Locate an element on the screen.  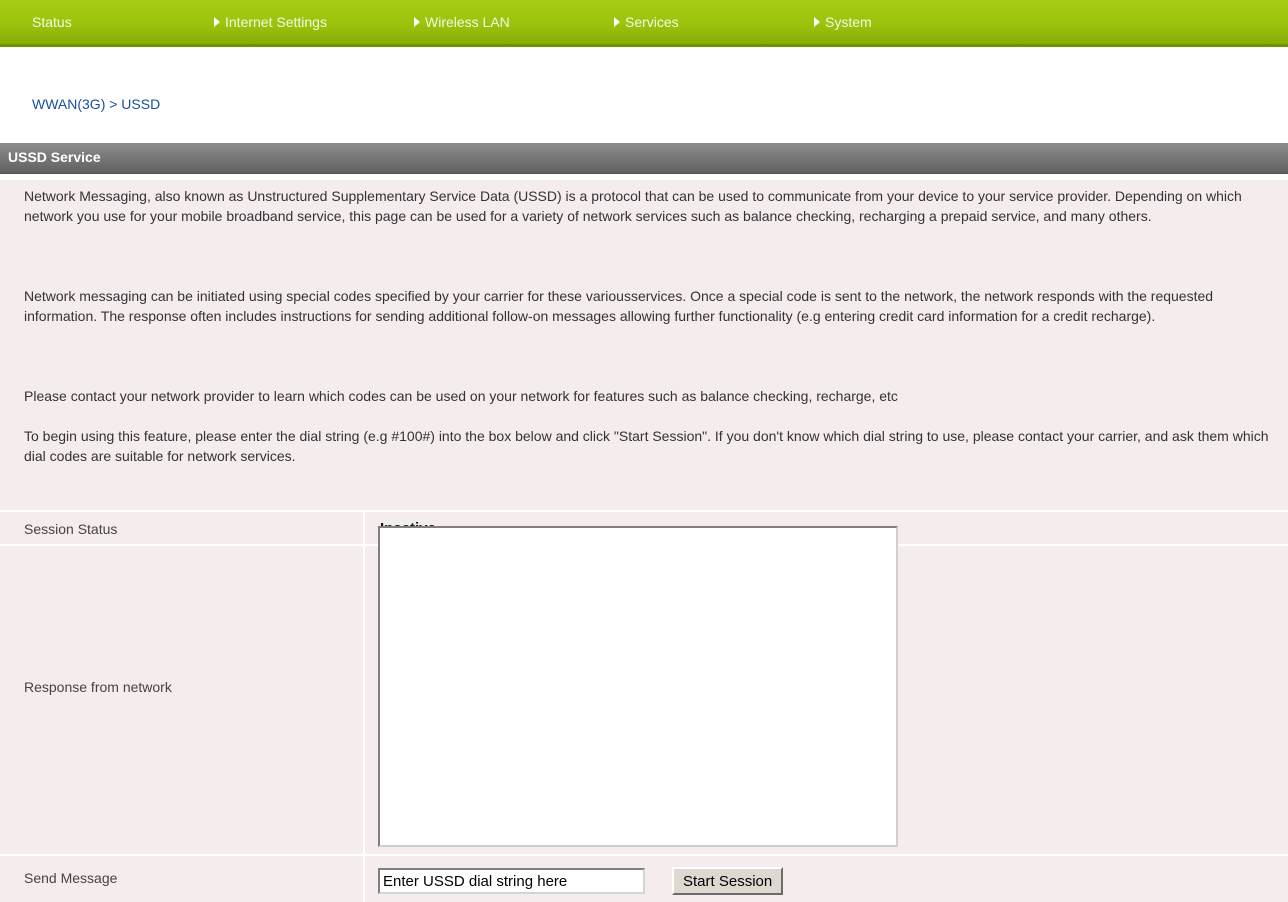
send-message-row: Send Message Start Session is located at coordinates (644, 879).